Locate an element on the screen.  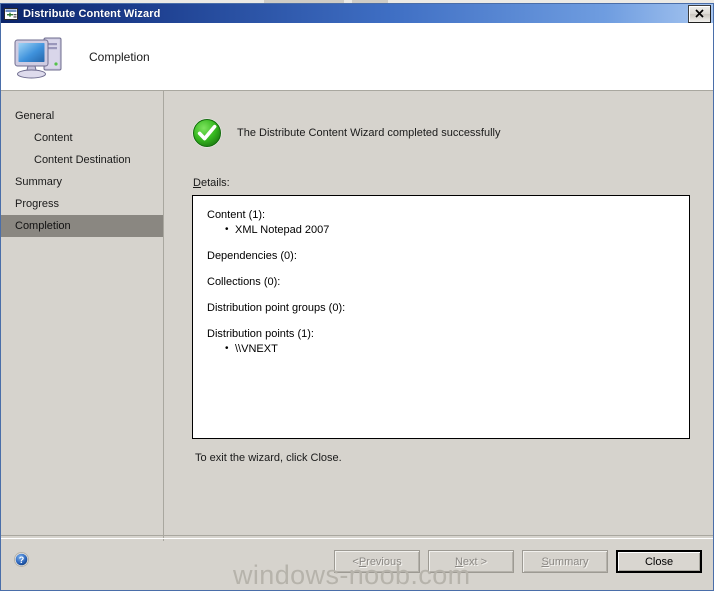
detail-group-dependencies: Dependencies (0): is located at coordinates (443, 256).